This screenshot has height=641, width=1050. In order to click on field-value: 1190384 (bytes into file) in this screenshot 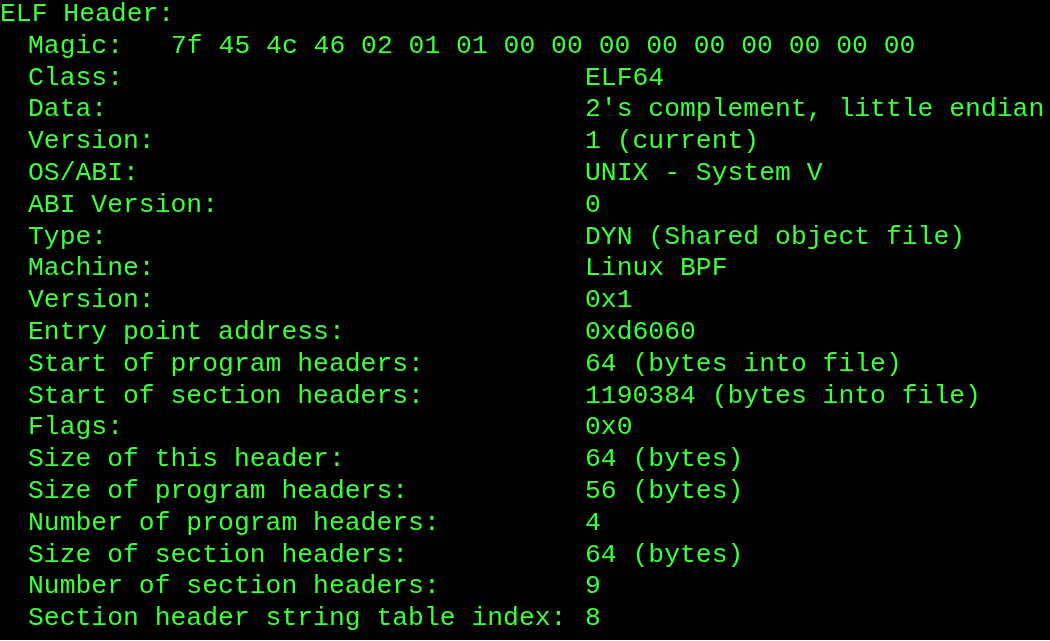, I will do `click(783, 396)`.